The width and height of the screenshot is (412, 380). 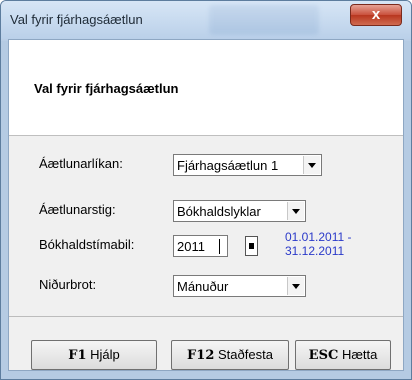 What do you see at coordinates (206, 20) in the screenshot?
I see `title-bar: Val fyrir fjárhagsáætlun x` at bounding box center [206, 20].